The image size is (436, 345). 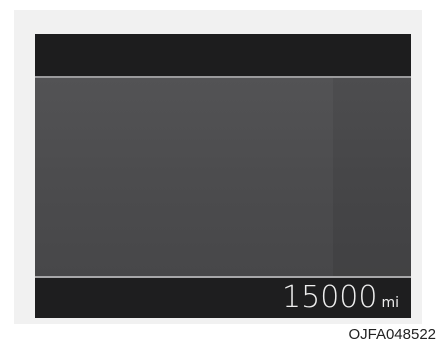 I want to click on bottom-status-bar: 15000 mi, so click(x=223, y=298).